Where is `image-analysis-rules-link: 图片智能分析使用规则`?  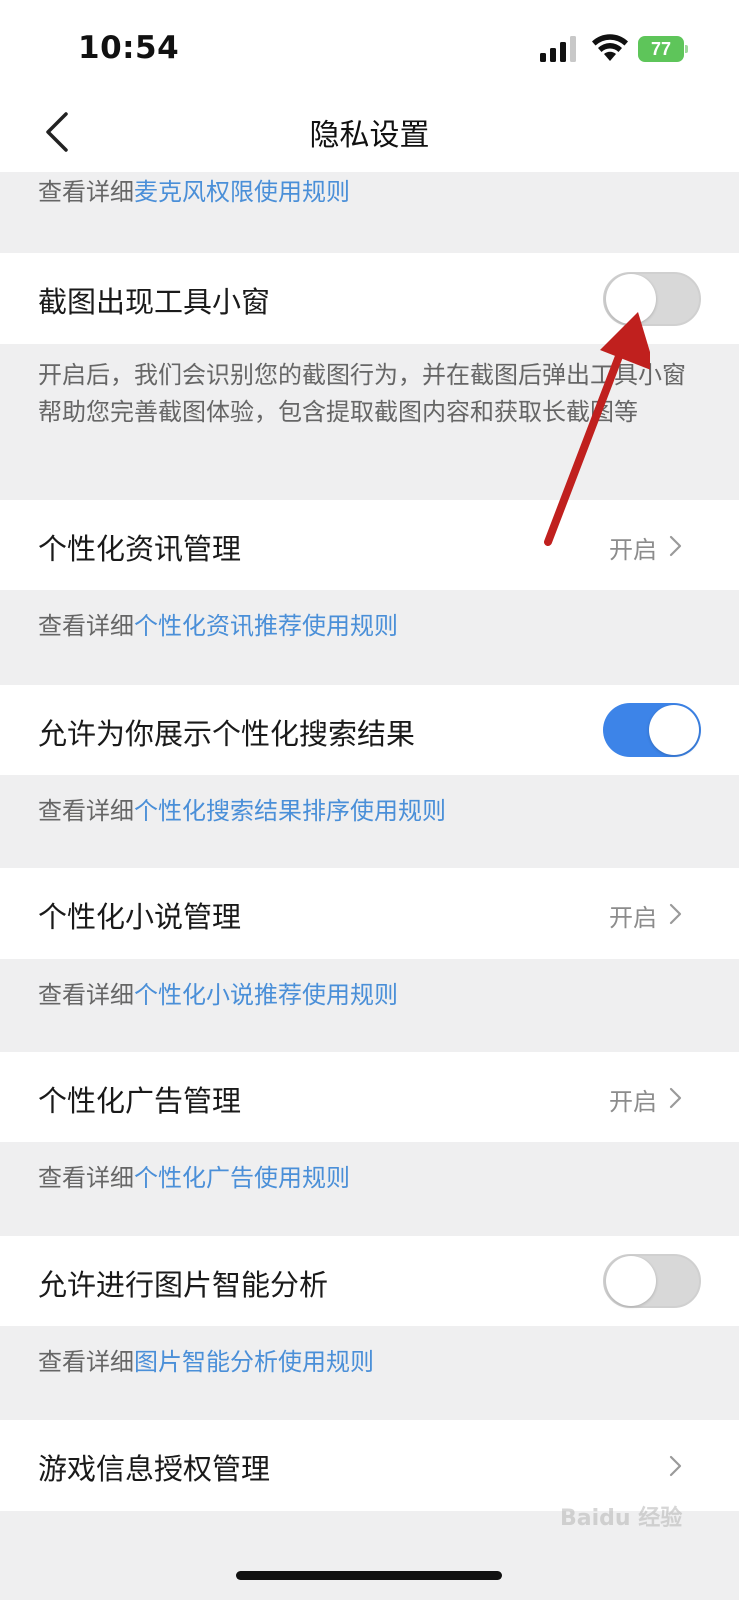
image-analysis-rules-link: 图片智能分析使用规则 is located at coordinates (254, 1362).